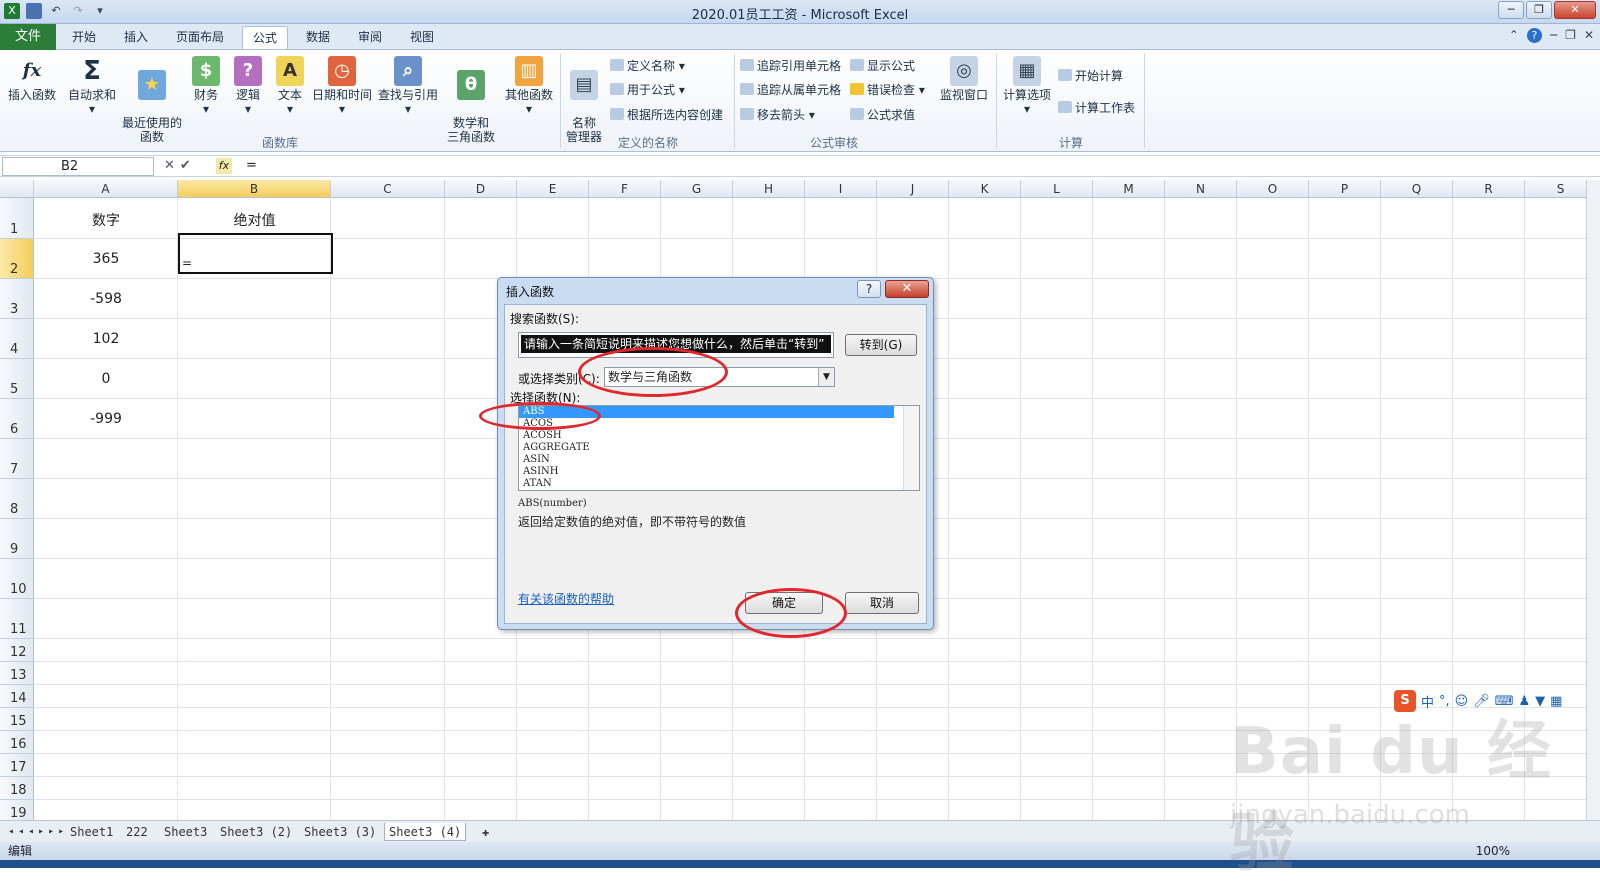 This screenshot has width=1600, height=884. What do you see at coordinates (1273, 189) in the screenshot?
I see `column-header-o: O` at bounding box center [1273, 189].